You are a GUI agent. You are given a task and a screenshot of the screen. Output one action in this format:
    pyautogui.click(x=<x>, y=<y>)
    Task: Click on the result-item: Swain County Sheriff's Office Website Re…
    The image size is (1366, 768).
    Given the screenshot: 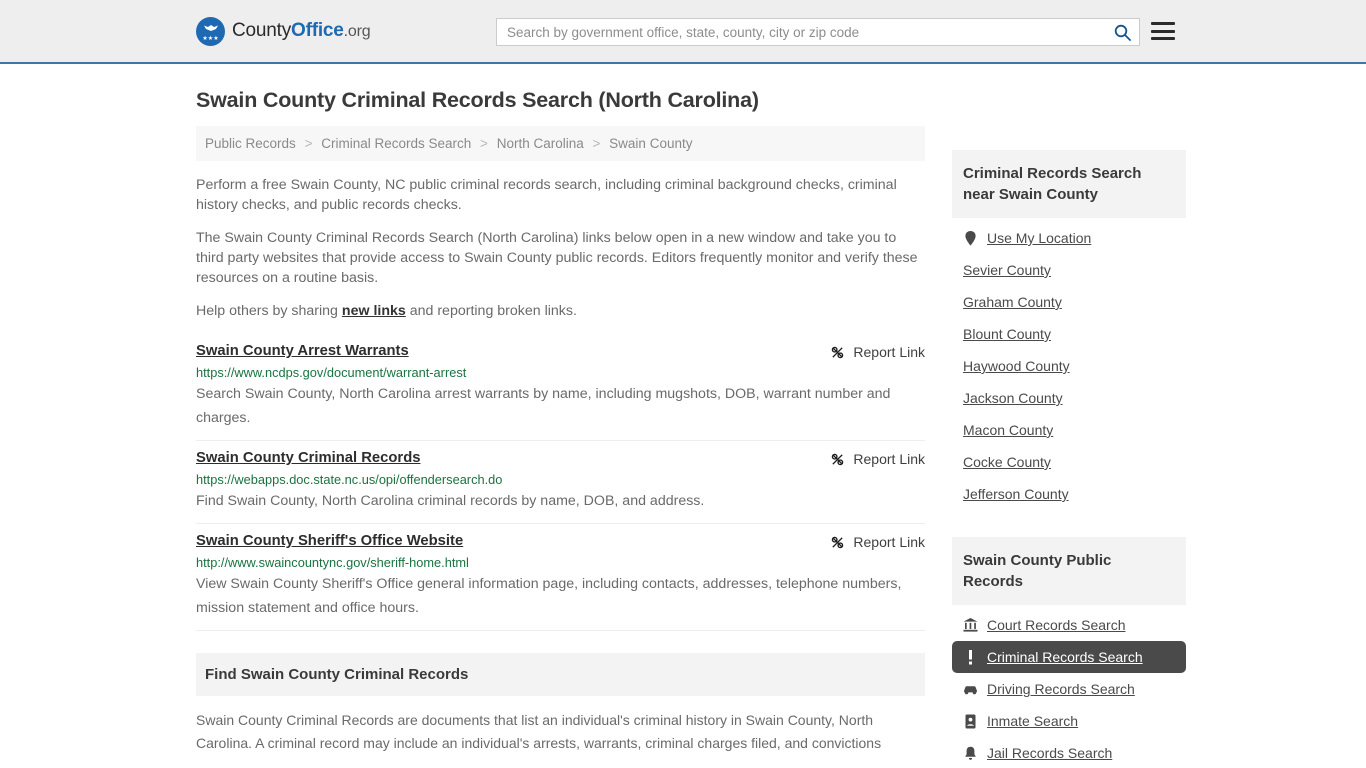 What is the action you would take?
    pyautogui.click(x=560, y=577)
    